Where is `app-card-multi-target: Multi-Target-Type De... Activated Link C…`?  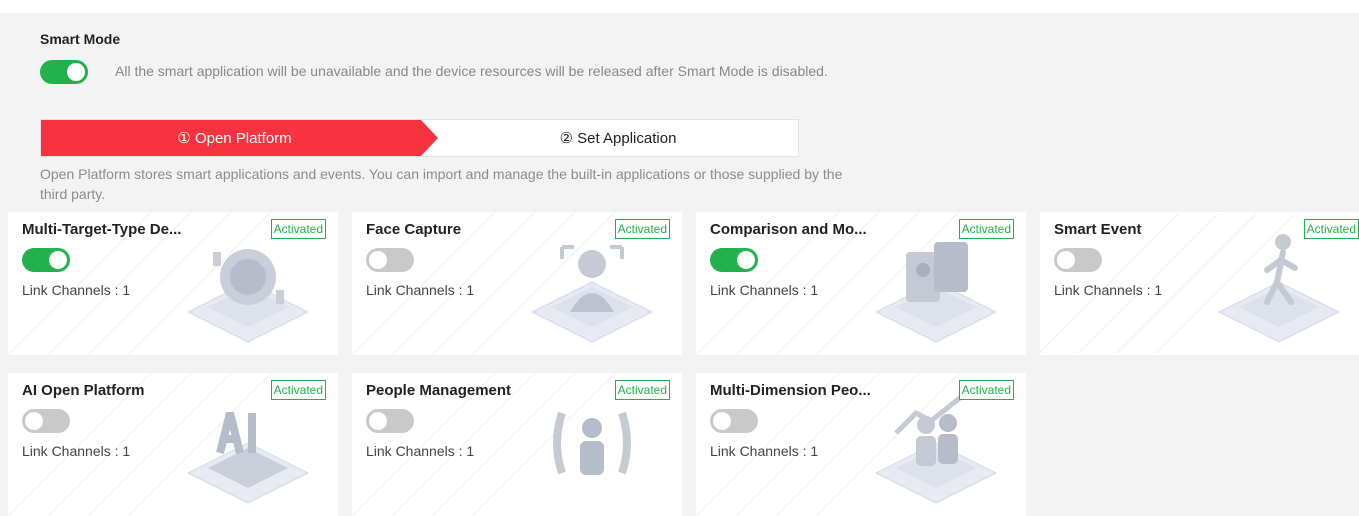
app-card-multi-target: Multi-Target-Type De... Activated Link C… is located at coordinates (173, 283).